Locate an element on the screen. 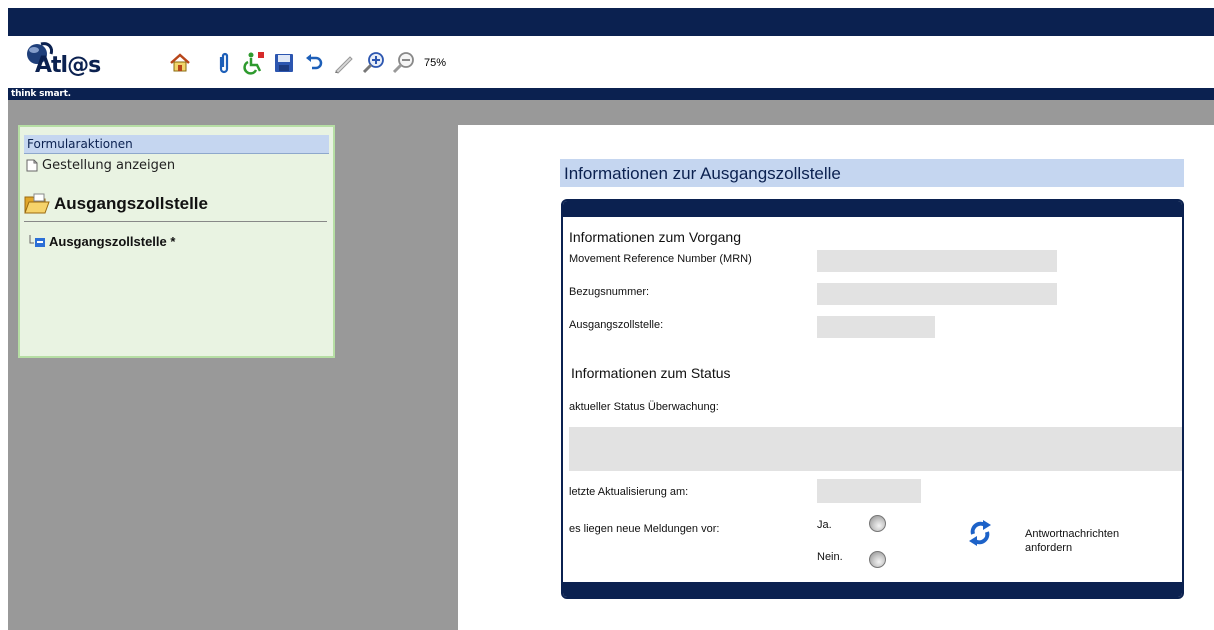  mrn-label: Movement Reference Number (MRN) is located at coordinates (660, 259).